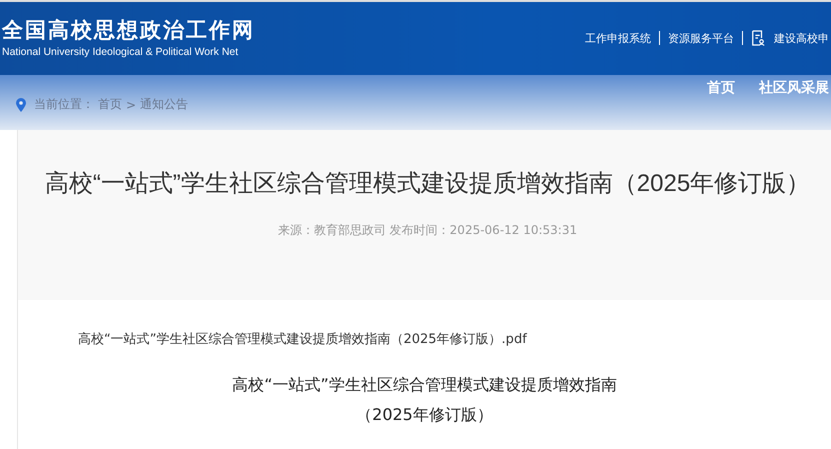 The width and height of the screenshot is (831, 449). What do you see at coordinates (120, 52) in the screenshot?
I see `site-logo-subtitle: National University Ideological & Political Work Net` at bounding box center [120, 52].